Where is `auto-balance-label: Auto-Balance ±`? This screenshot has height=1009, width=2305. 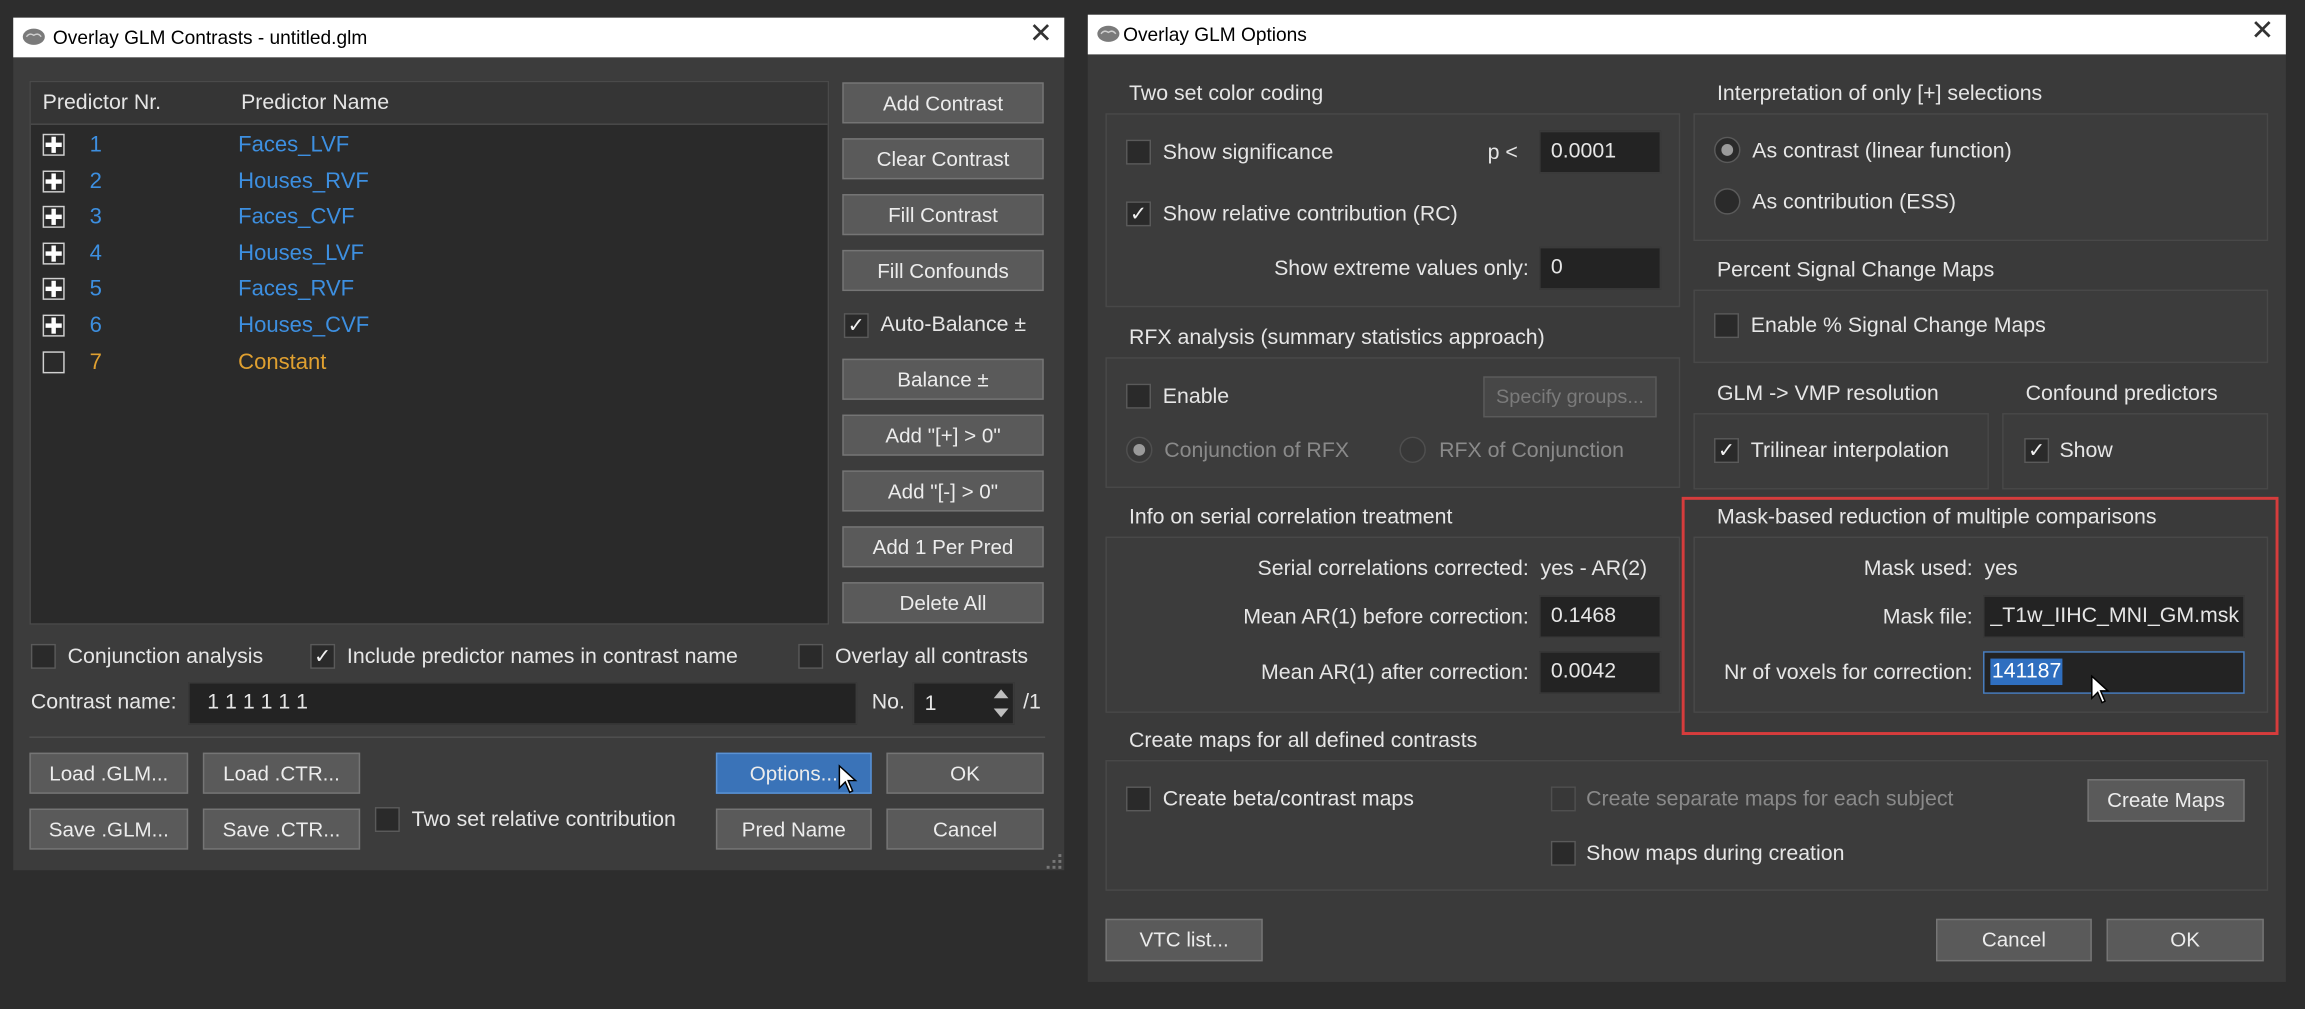
auto-balance-label: Auto-Balance ± is located at coordinates (953, 325).